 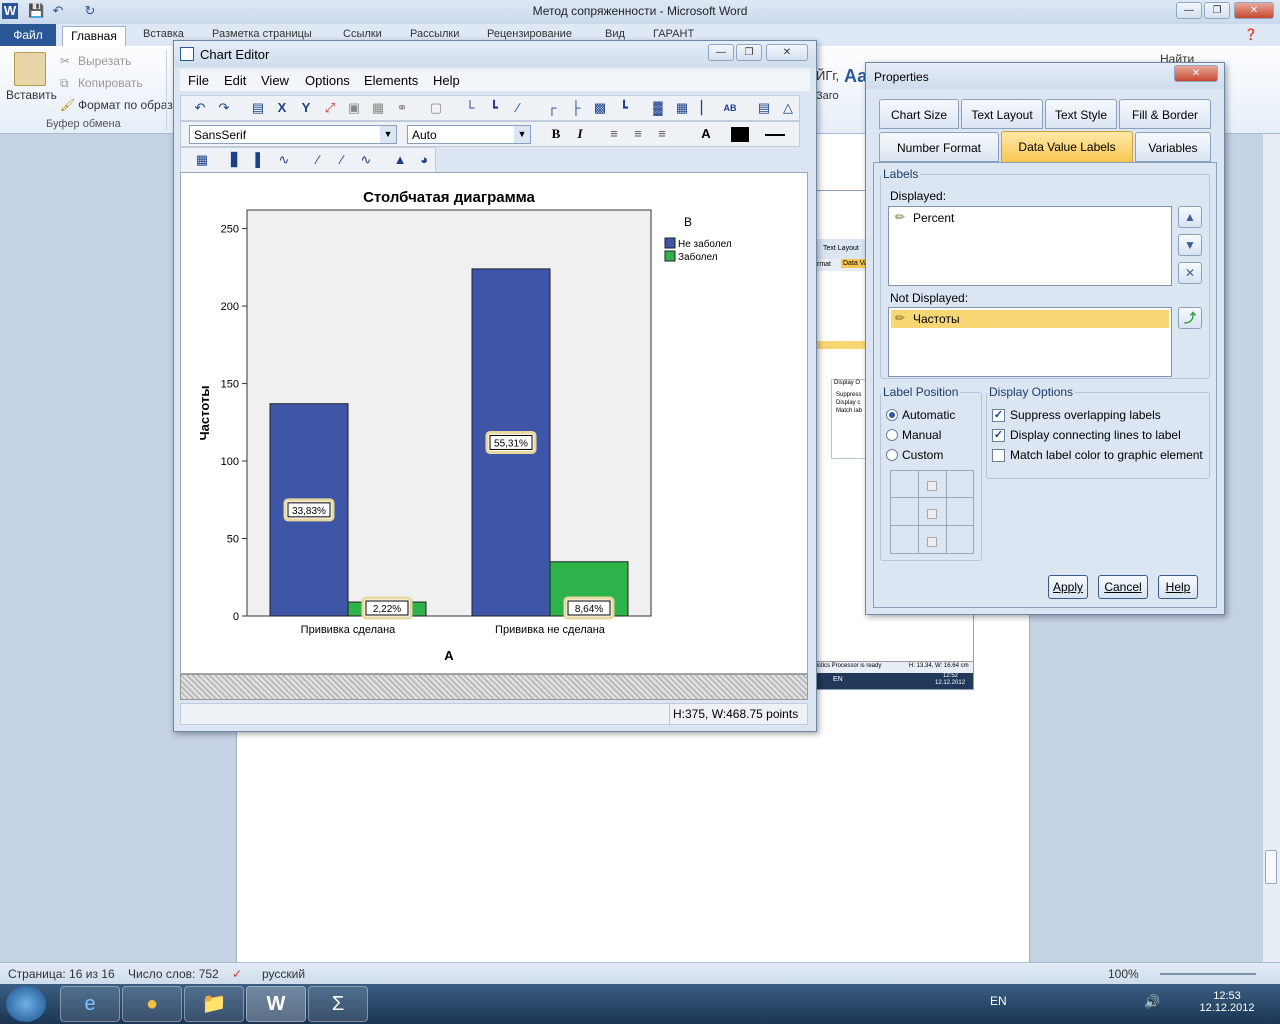 What do you see at coordinates (705, 244) in the screenshot?
I see `legend-label: Не заболел` at bounding box center [705, 244].